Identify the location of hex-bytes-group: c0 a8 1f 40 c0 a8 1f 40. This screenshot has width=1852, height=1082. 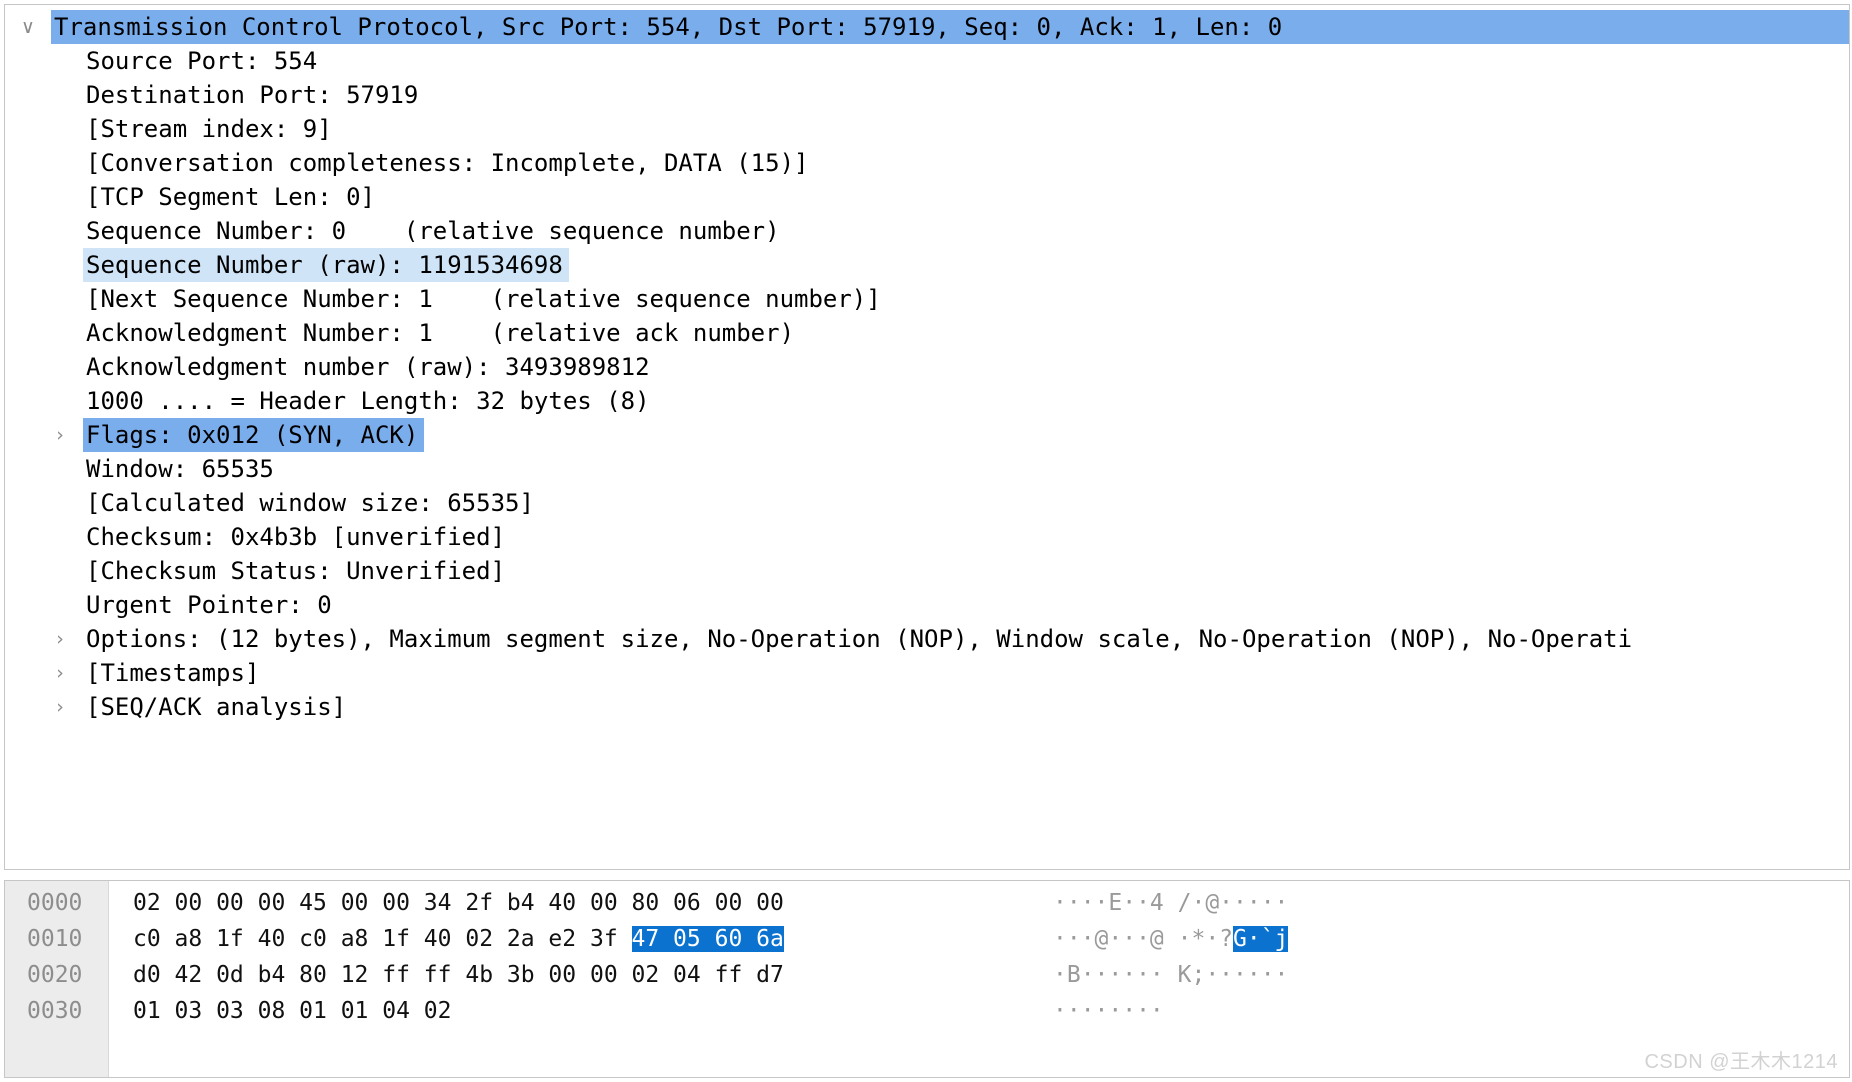
(299, 939).